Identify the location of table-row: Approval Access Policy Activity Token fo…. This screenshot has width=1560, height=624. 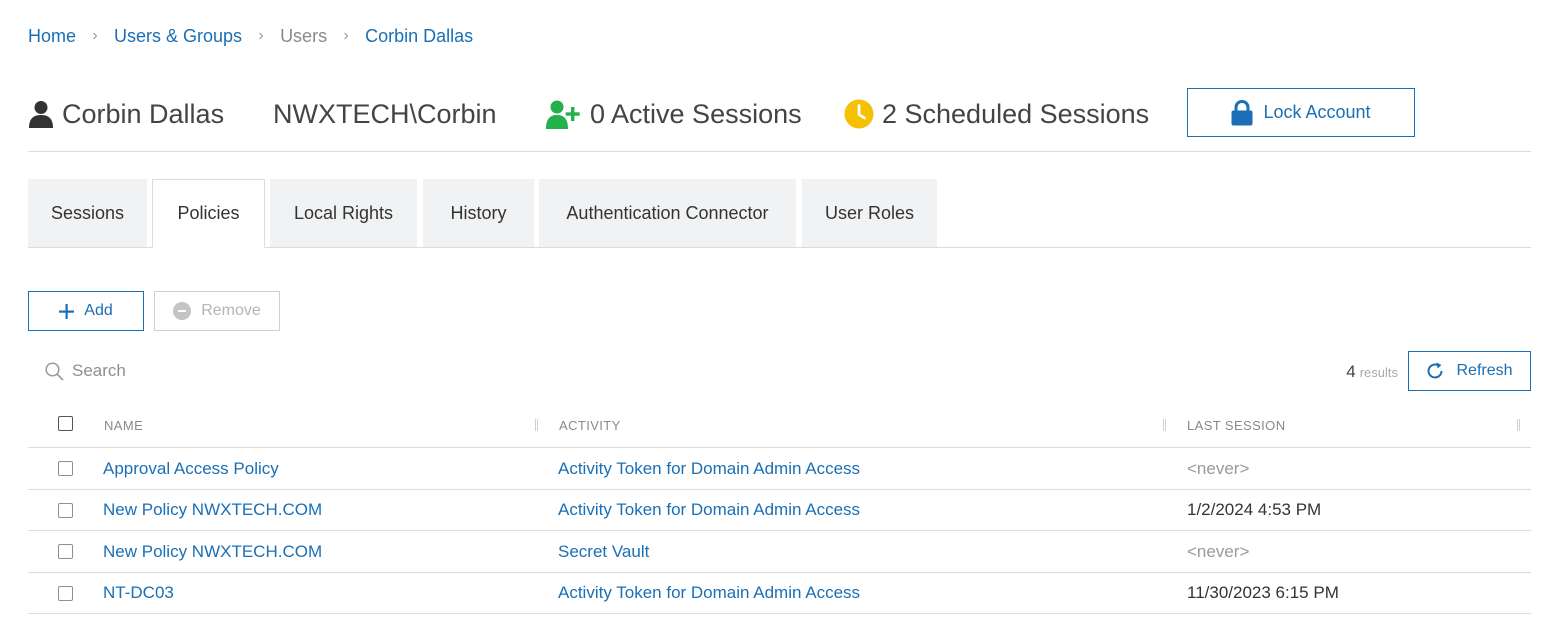
(779, 469).